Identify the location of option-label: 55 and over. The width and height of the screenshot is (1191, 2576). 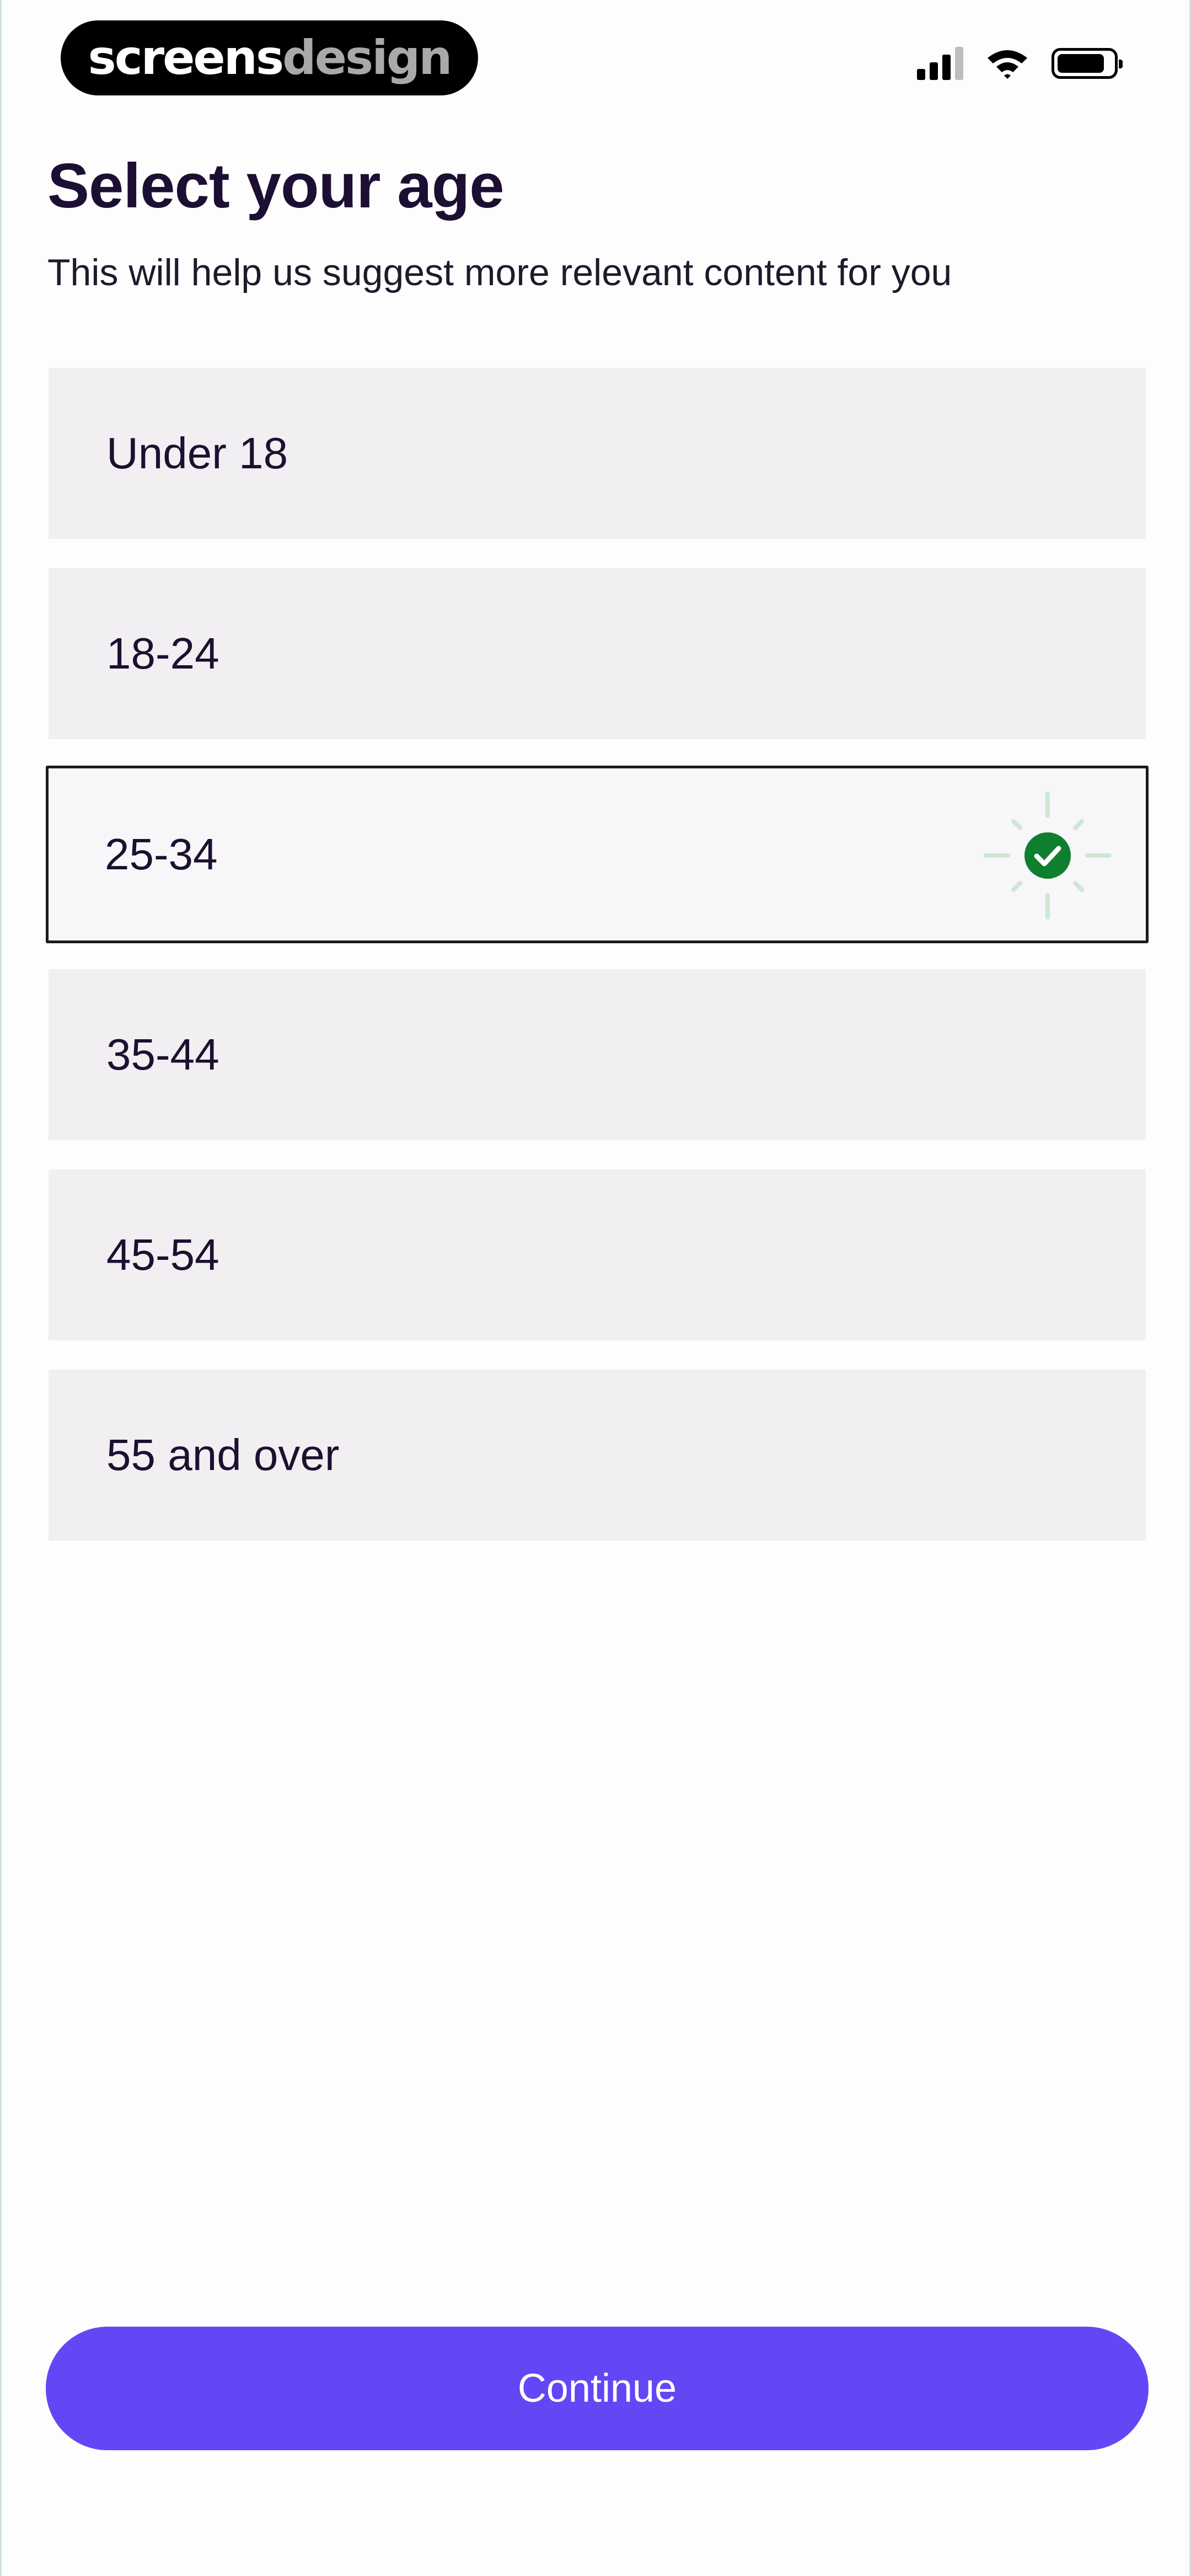
(223, 1454).